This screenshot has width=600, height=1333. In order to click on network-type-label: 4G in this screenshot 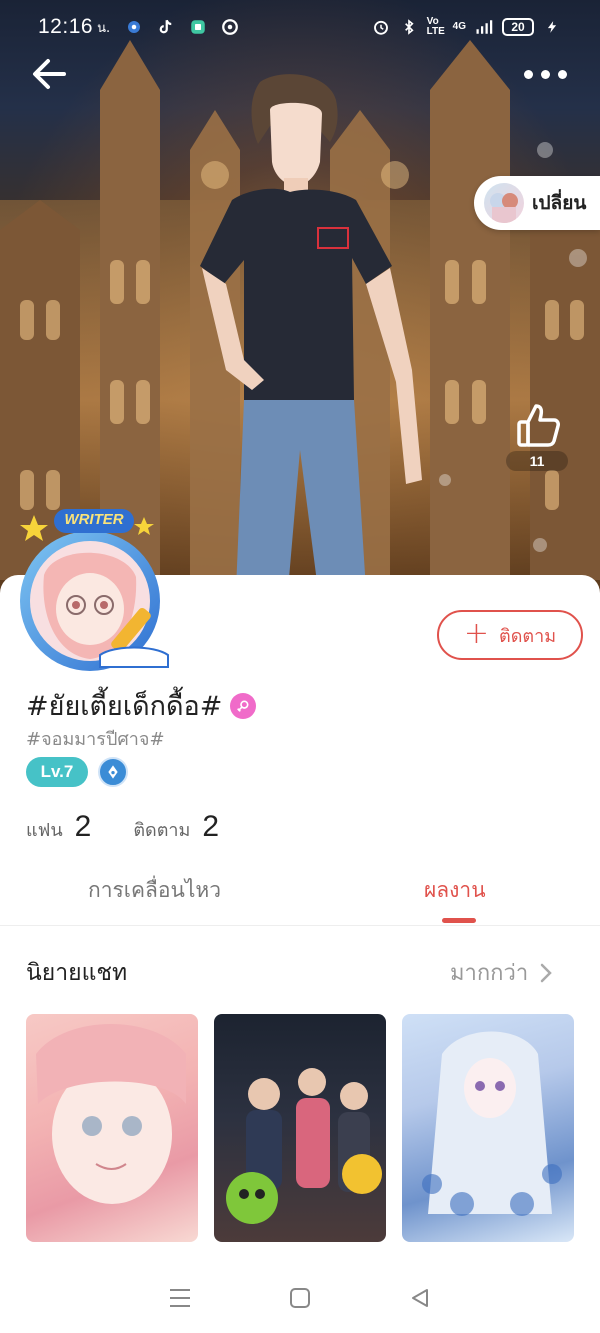, I will do `click(459, 26)`.